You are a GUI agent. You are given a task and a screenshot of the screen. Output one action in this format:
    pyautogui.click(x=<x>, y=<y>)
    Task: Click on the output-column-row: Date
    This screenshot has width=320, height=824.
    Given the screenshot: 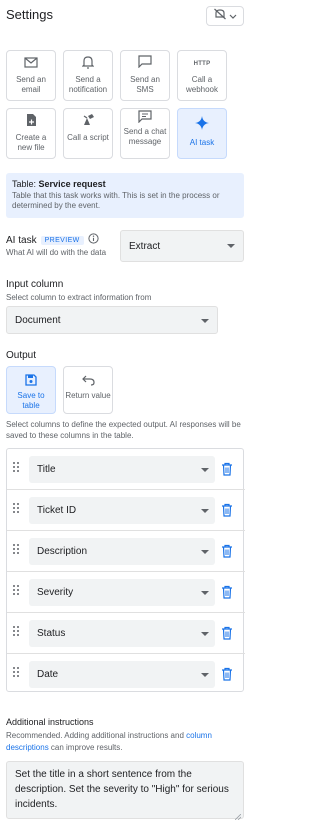 What is the action you would take?
    pyautogui.click(x=126, y=674)
    